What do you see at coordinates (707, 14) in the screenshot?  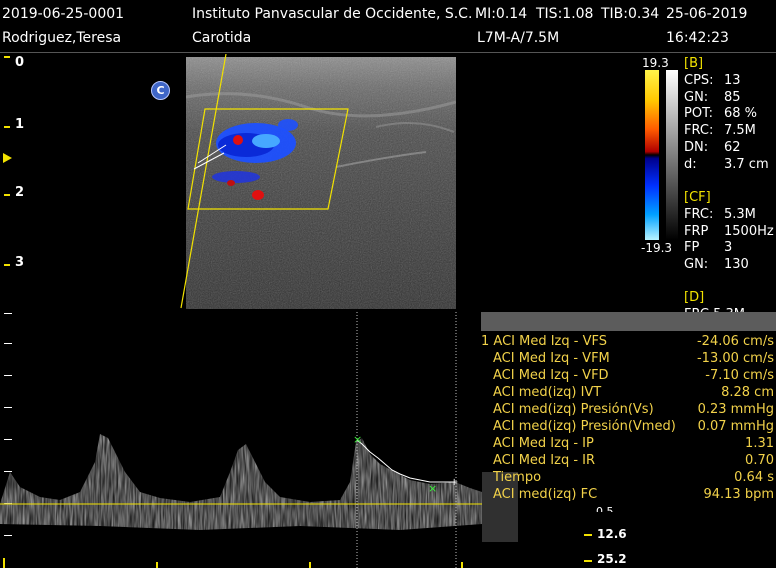 I see `exam-date: 25-06-2019` at bounding box center [707, 14].